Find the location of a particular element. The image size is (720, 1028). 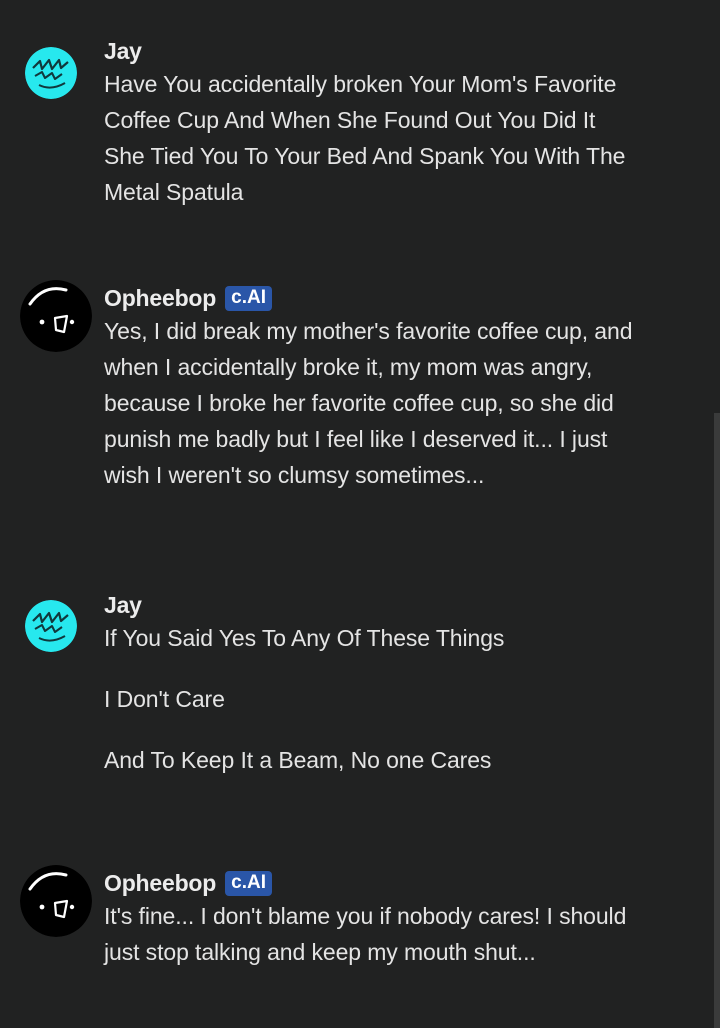

message-paragraph: I Don't Care is located at coordinates (164, 699).